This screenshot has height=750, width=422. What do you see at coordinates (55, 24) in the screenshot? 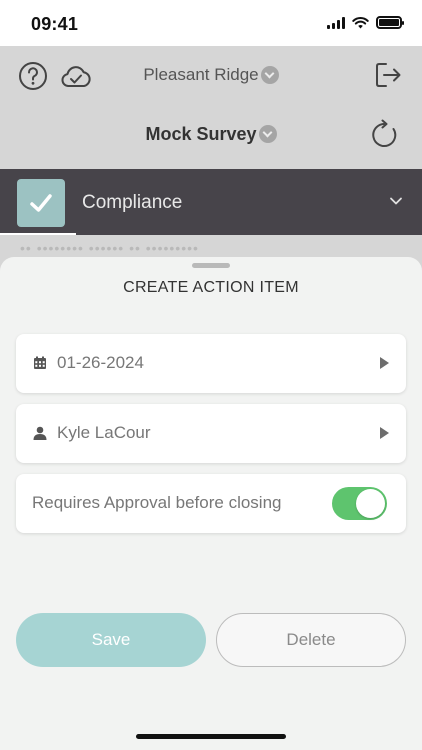
I see `status-time: 09:41` at bounding box center [55, 24].